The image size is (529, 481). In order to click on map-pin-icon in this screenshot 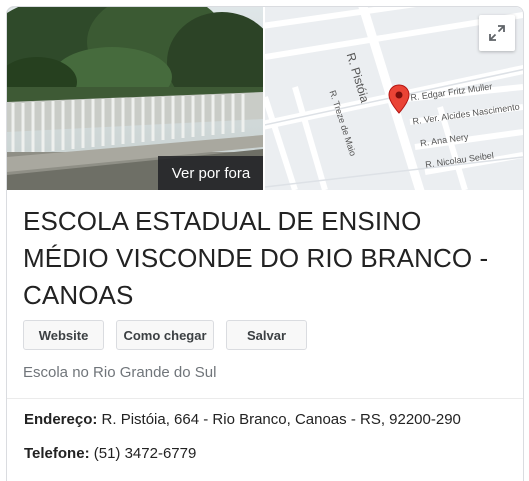, I will do `click(399, 99)`.